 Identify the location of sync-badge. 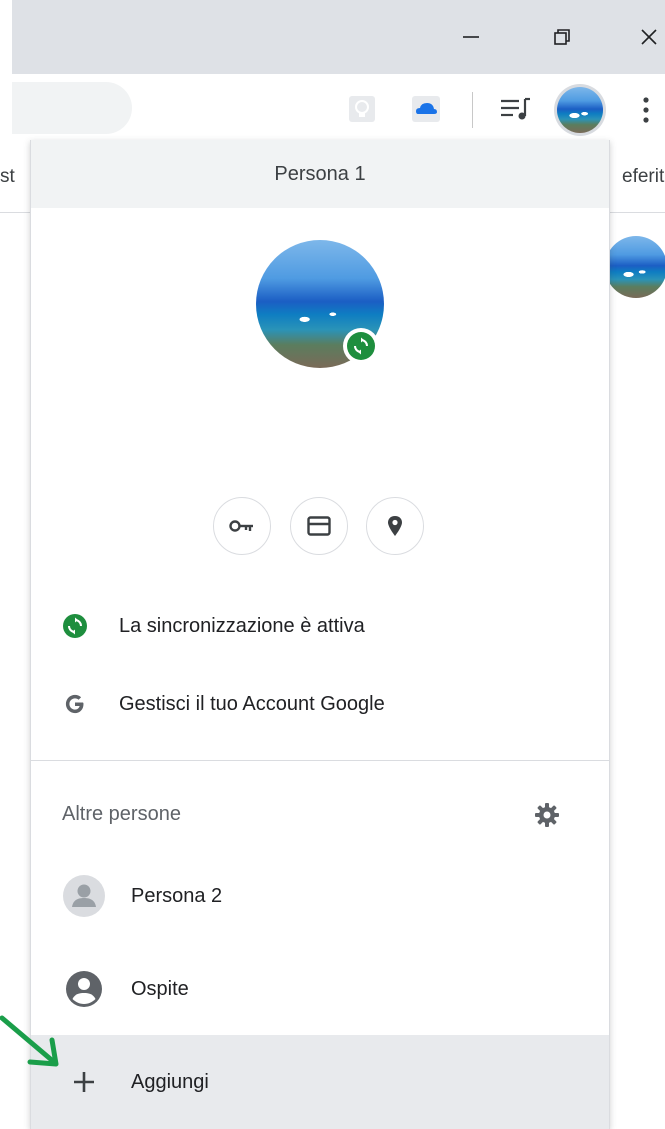
(361, 346).